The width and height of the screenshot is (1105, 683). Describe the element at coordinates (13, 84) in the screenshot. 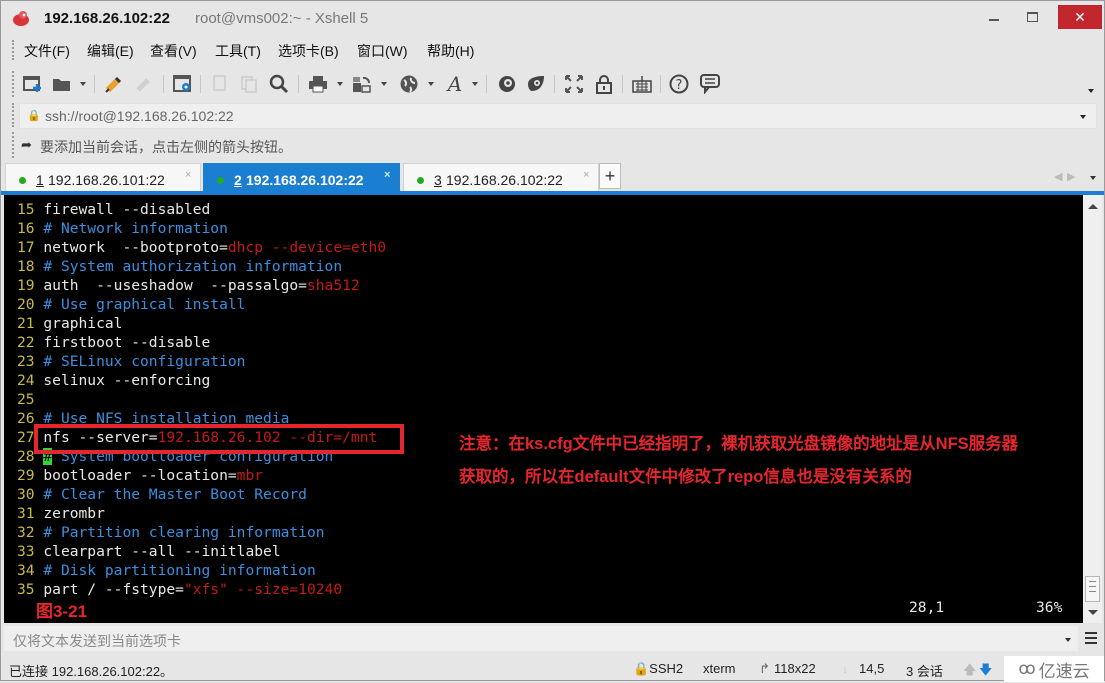

I see `toolbar-grip` at that location.